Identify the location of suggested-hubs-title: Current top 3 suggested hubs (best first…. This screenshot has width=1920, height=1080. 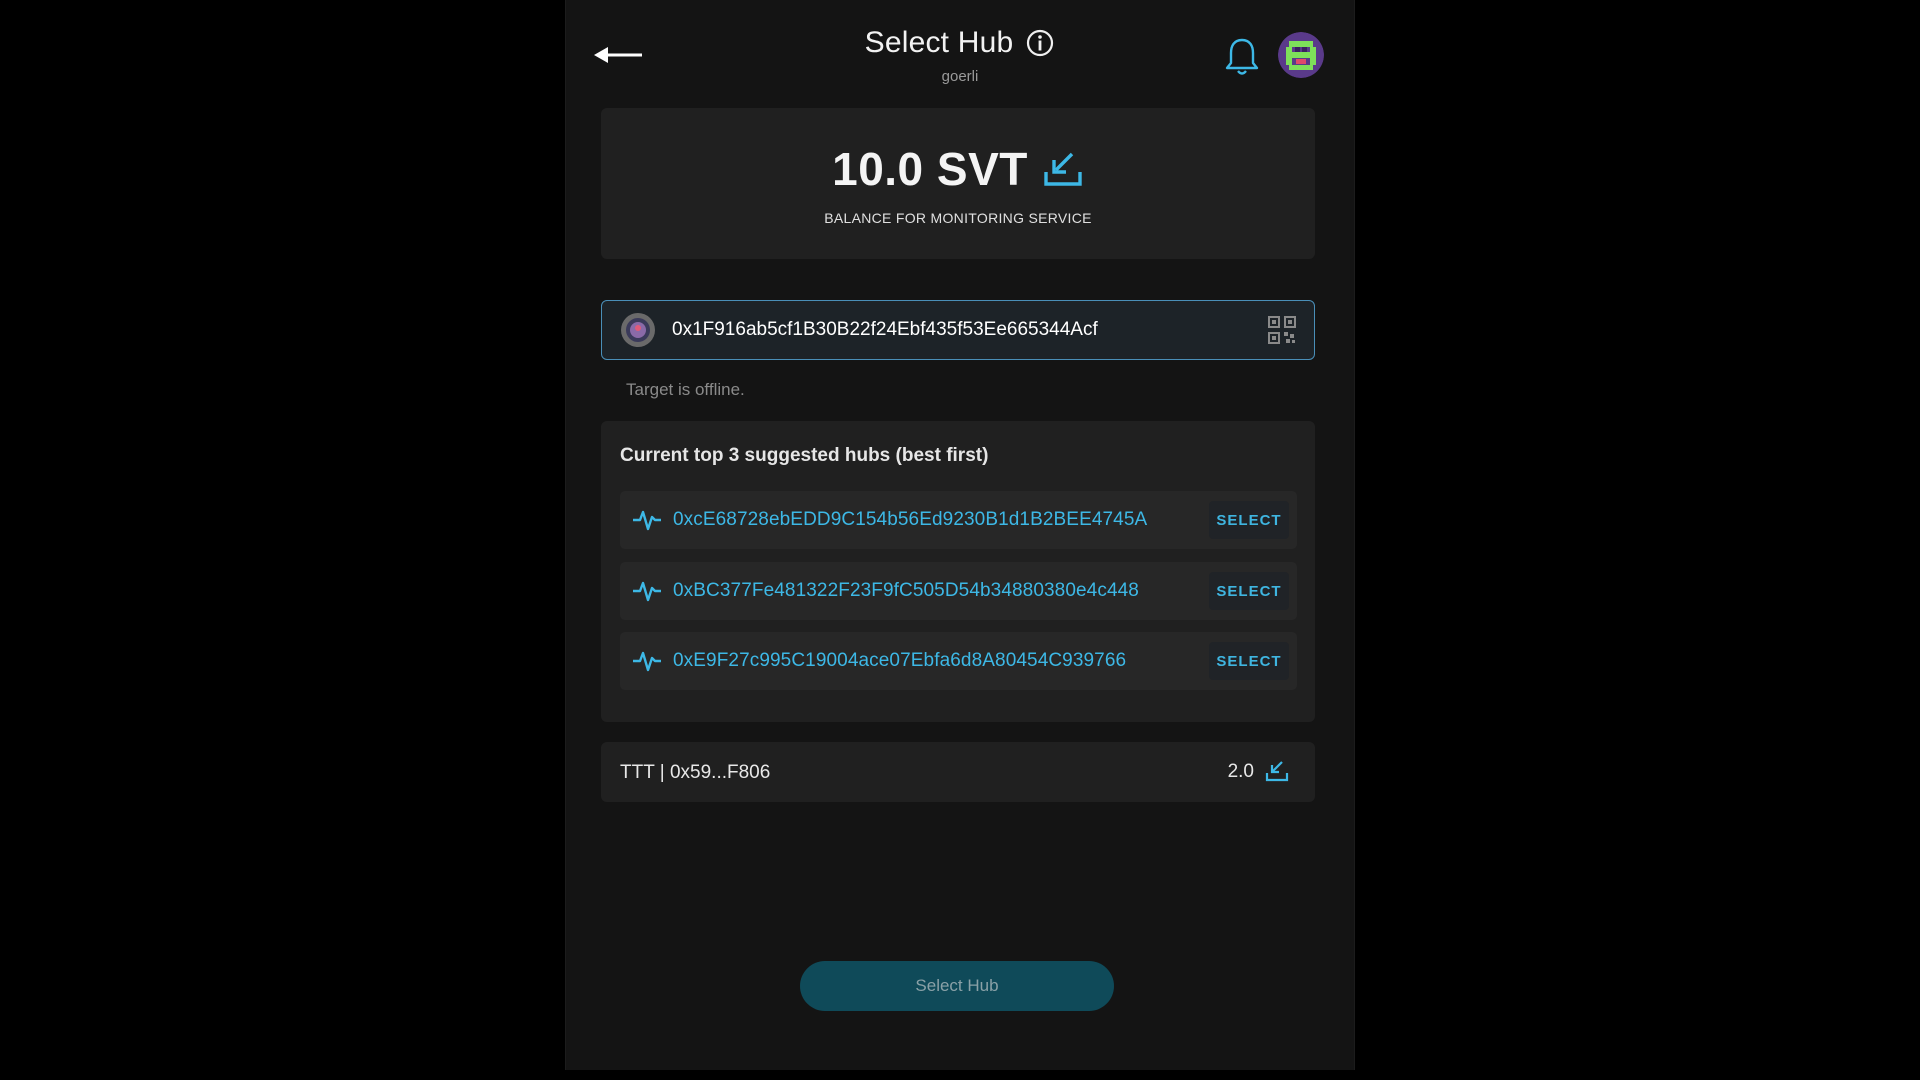
(804, 455).